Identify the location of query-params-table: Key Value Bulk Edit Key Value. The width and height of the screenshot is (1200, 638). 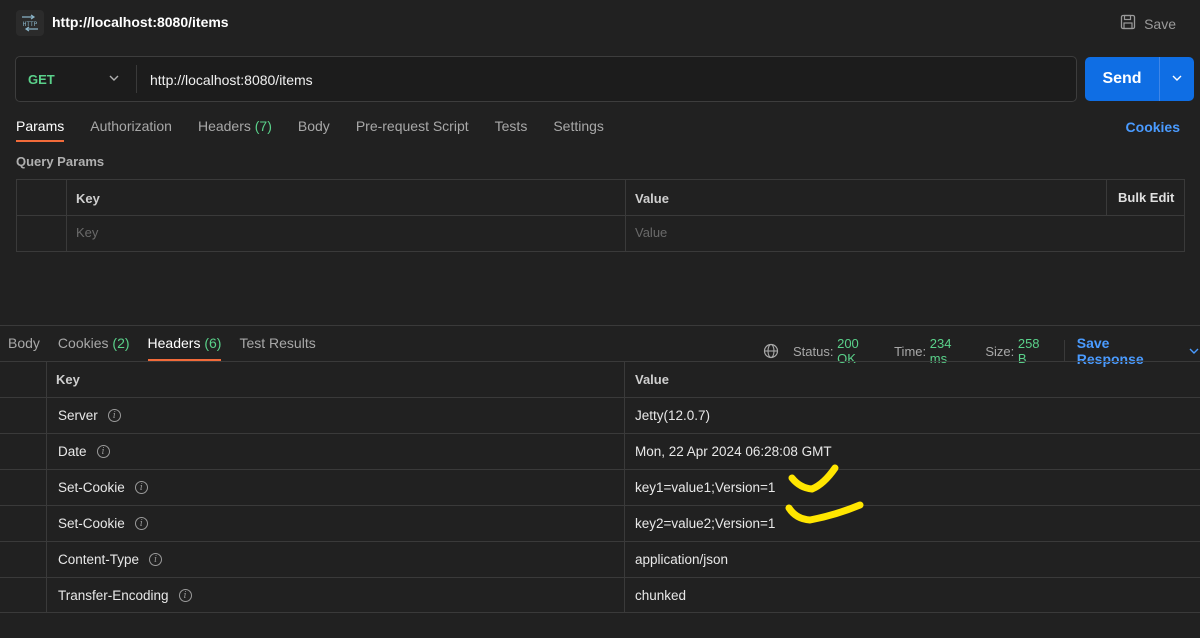
(600, 215).